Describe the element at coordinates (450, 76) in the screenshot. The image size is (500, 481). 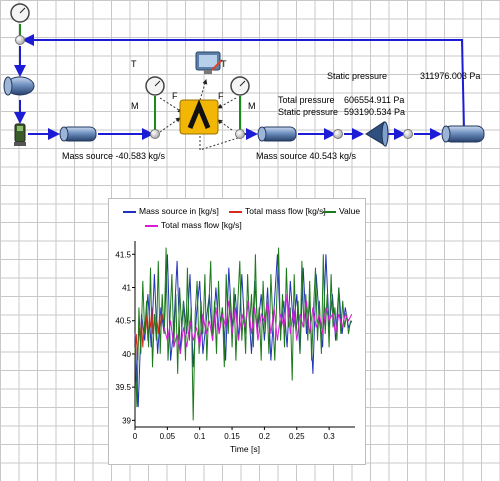
I see `static-pressure-value: 311976.003 Pa` at that location.